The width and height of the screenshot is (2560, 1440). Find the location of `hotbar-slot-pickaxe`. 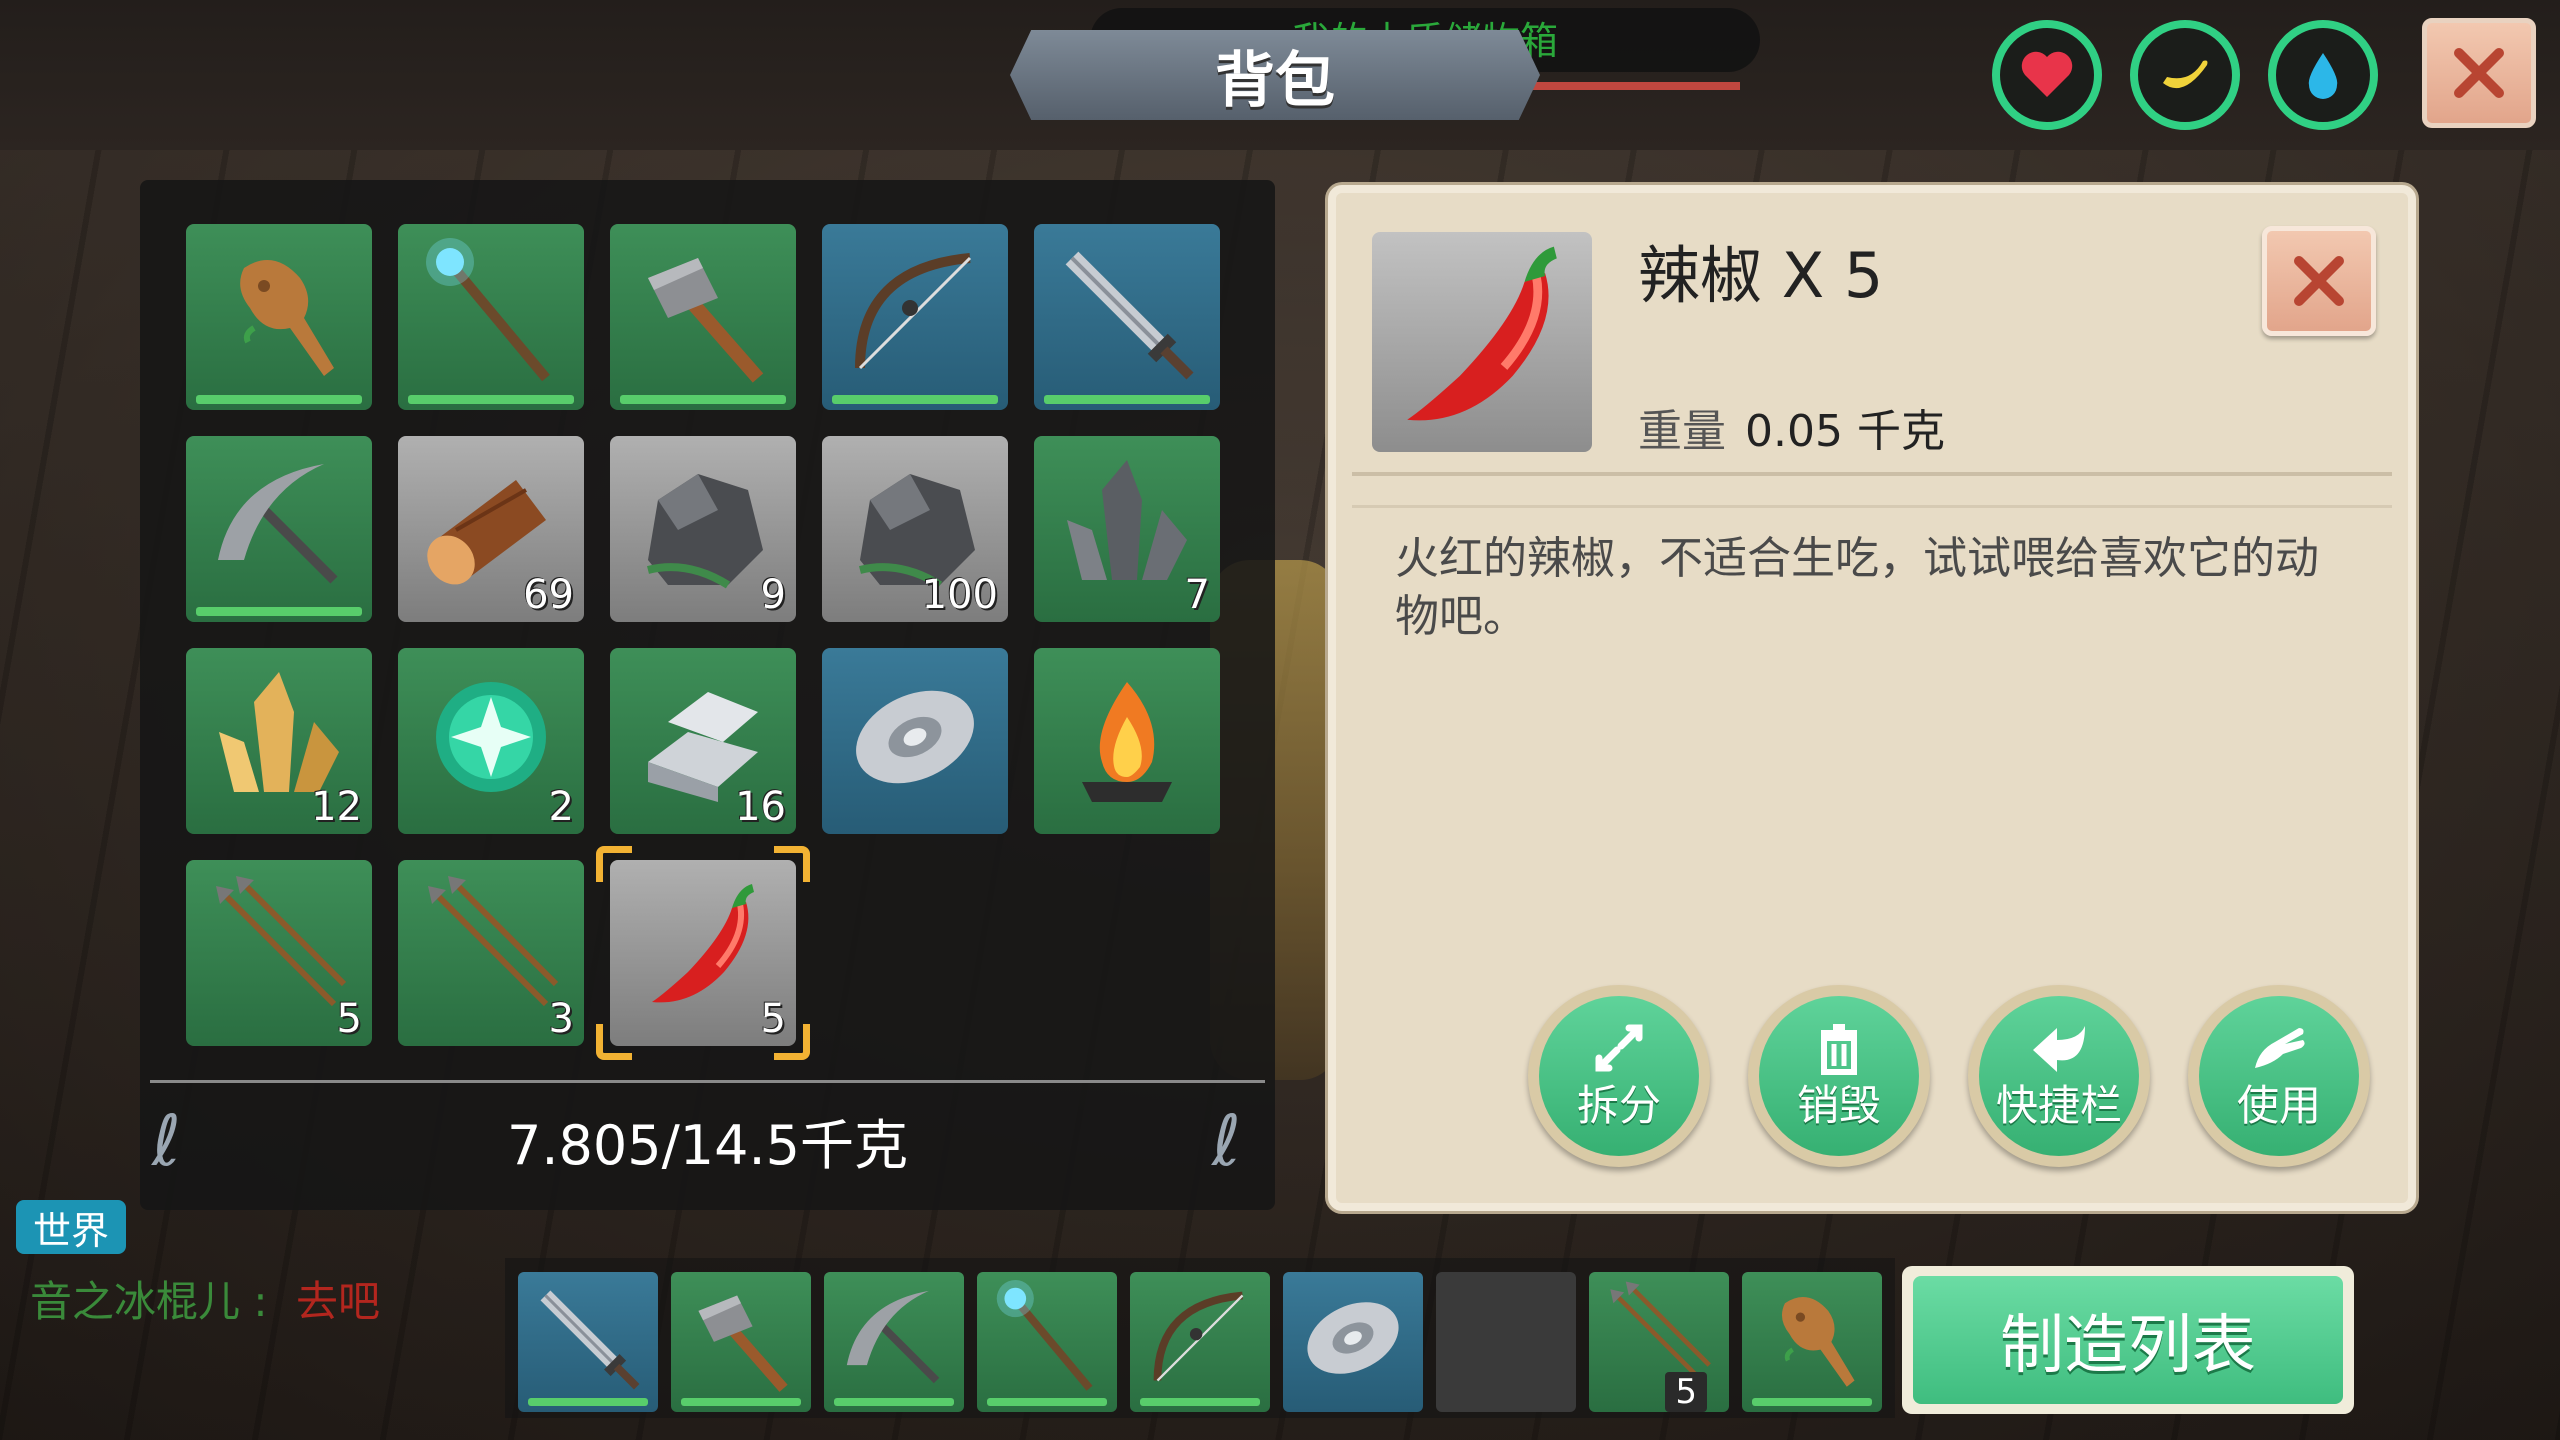

hotbar-slot-pickaxe is located at coordinates (894, 1342).